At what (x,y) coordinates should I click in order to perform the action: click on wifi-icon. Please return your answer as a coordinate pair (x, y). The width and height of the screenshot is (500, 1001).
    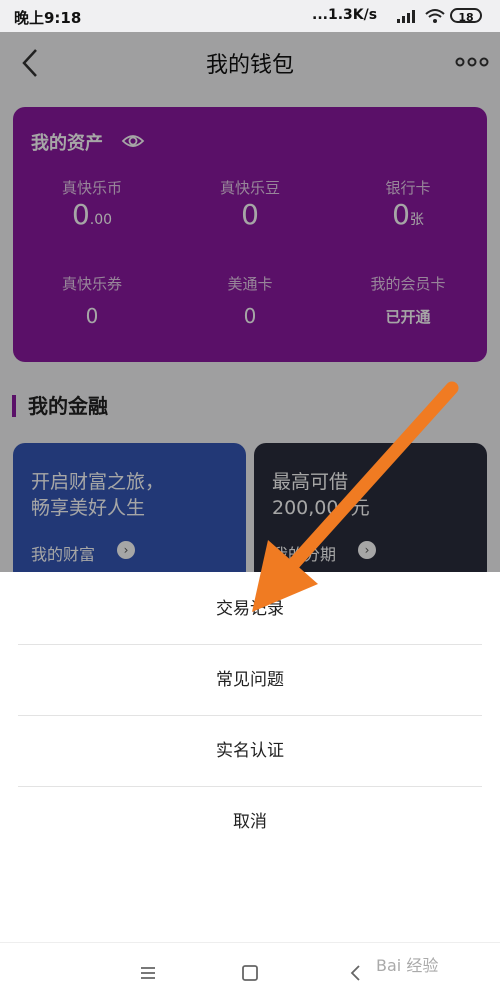
    Looking at the image, I should click on (435, 16).